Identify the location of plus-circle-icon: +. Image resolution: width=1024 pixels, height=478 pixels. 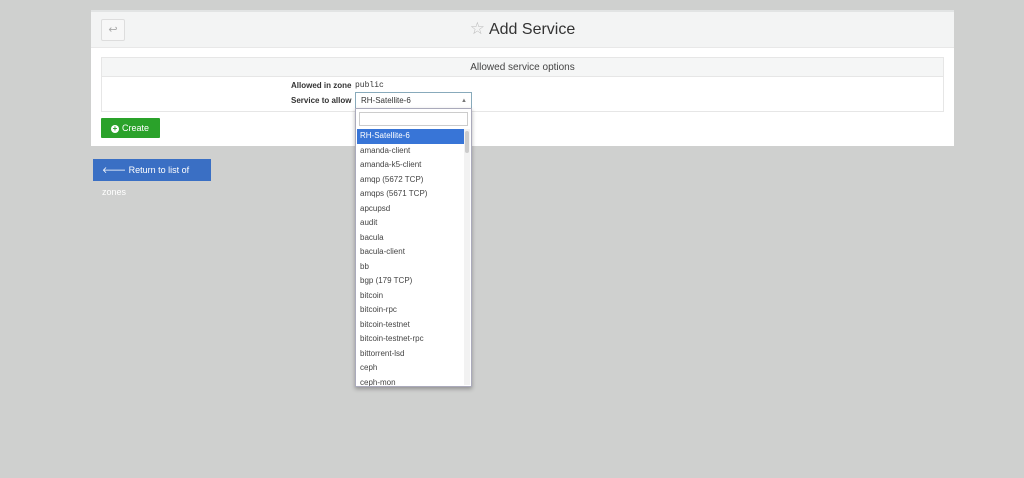
(115, 128).